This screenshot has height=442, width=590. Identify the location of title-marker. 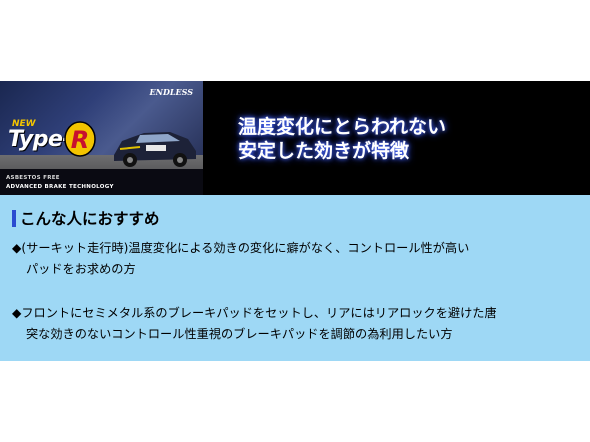
(14, 218).